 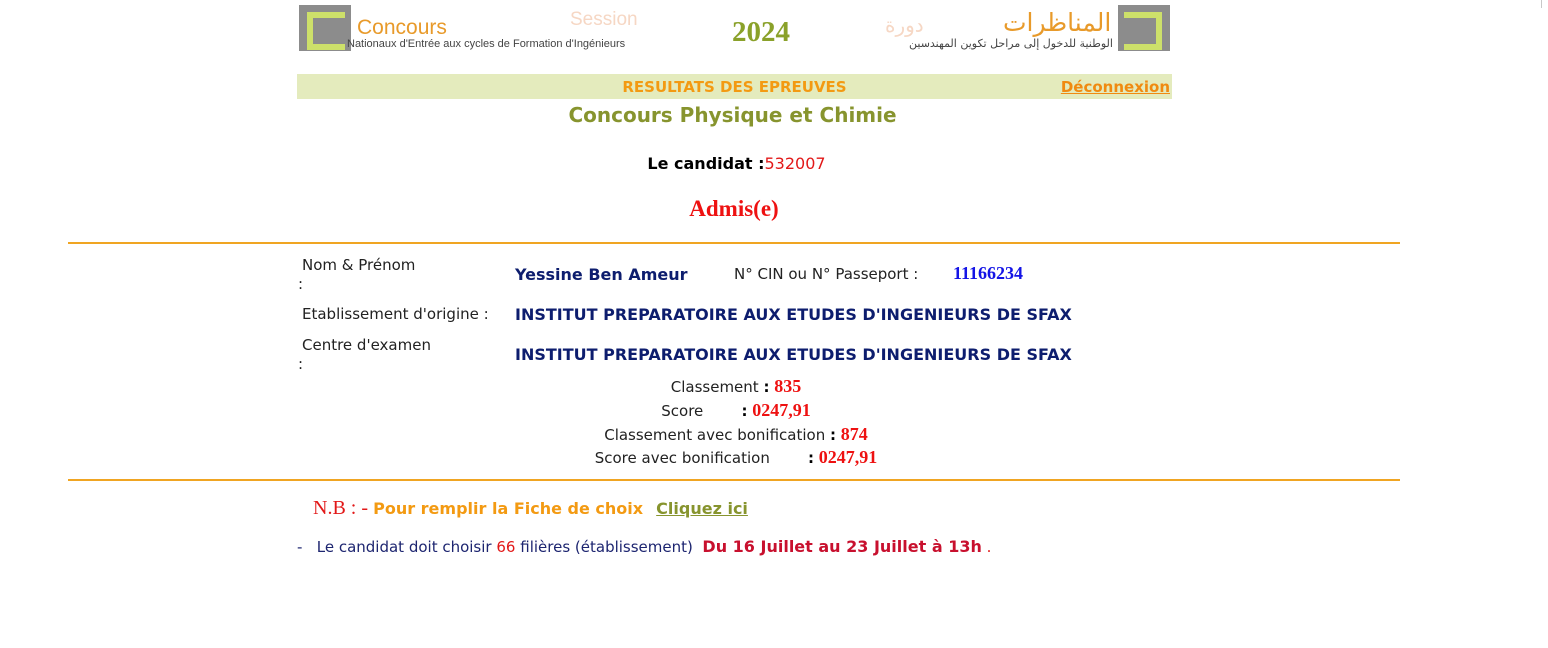 What do you see at coordinates (1057, 22) in the screenshot?
I see `concours-ar-title: المناظرات` at bounding box center [1057, 22].